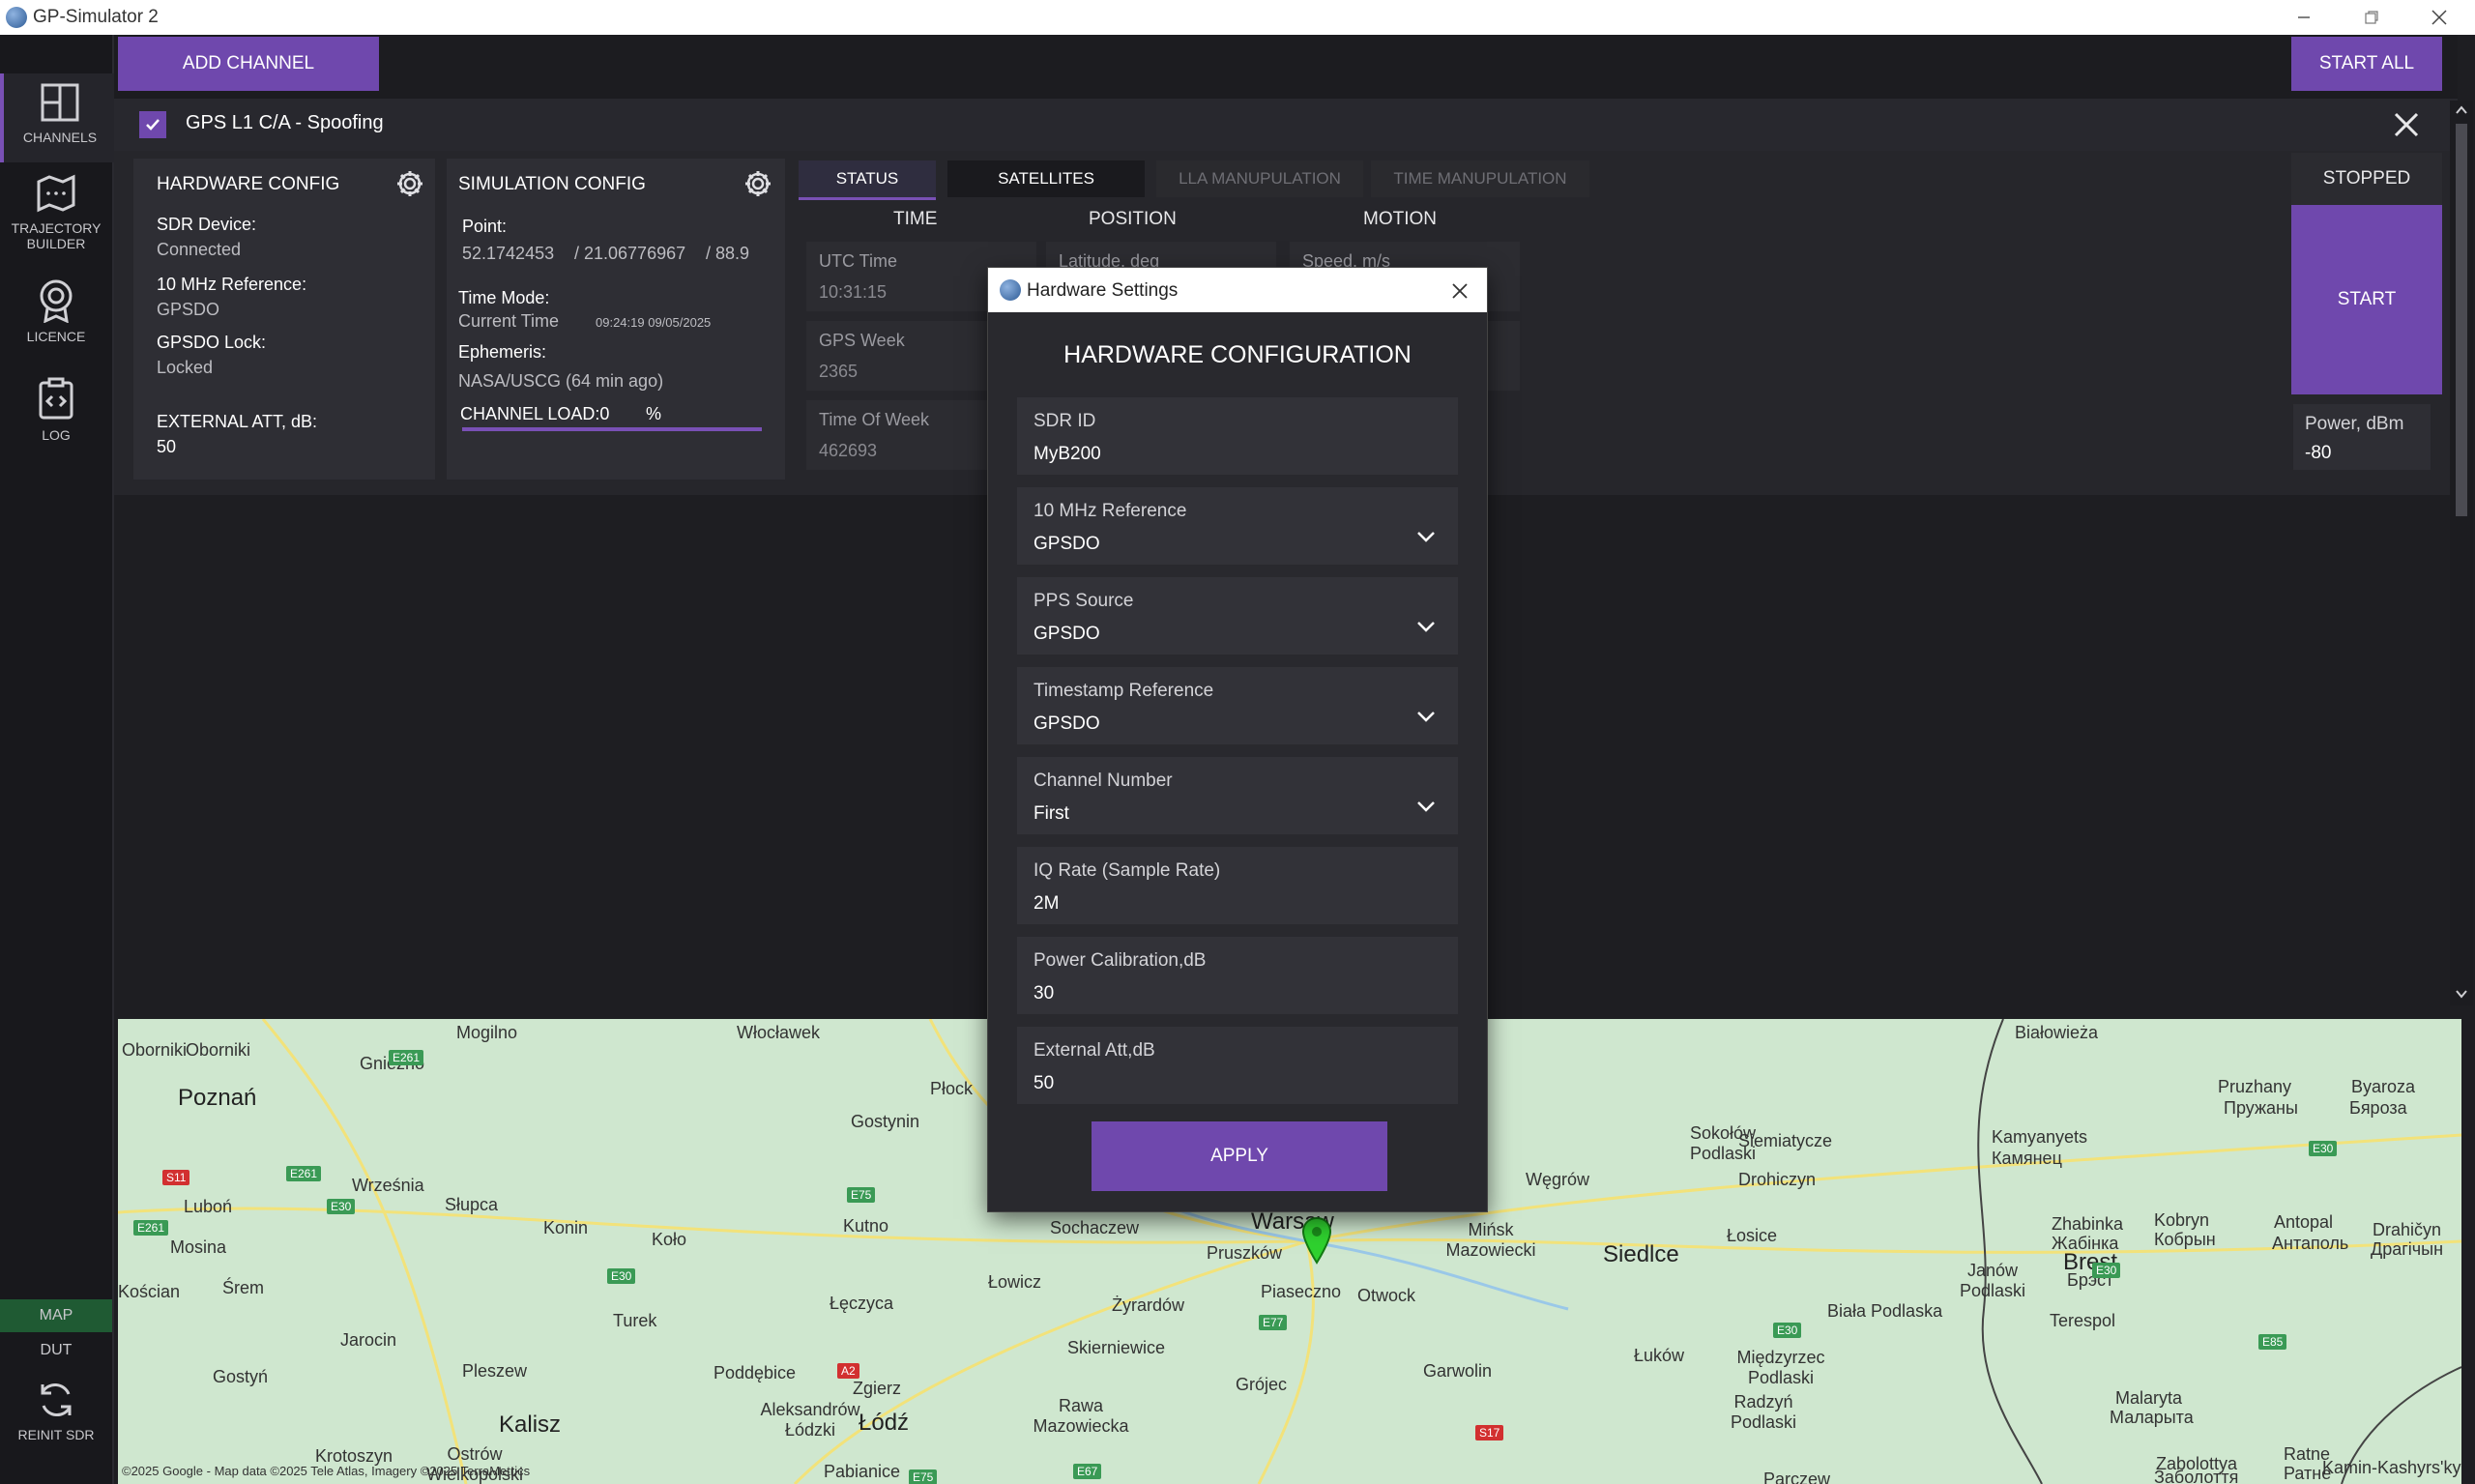  I want to click on map-label: Антаполь, so click(2310, 1243).